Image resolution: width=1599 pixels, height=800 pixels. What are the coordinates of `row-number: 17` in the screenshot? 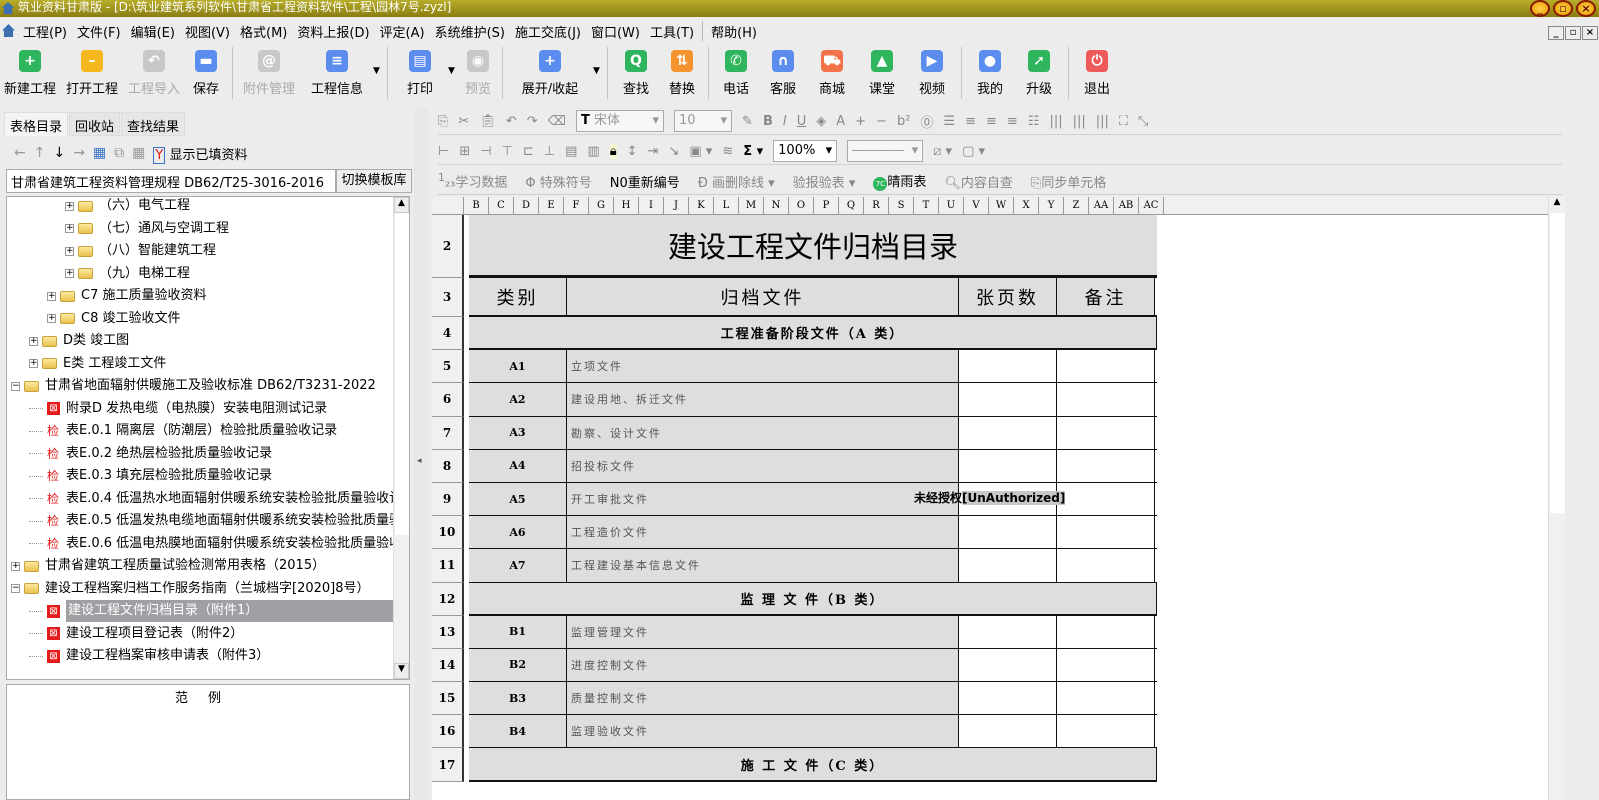 It's located at (448, 765).